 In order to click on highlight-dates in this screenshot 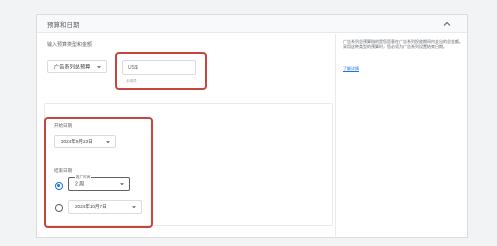, I will do `click(98, 172)`.